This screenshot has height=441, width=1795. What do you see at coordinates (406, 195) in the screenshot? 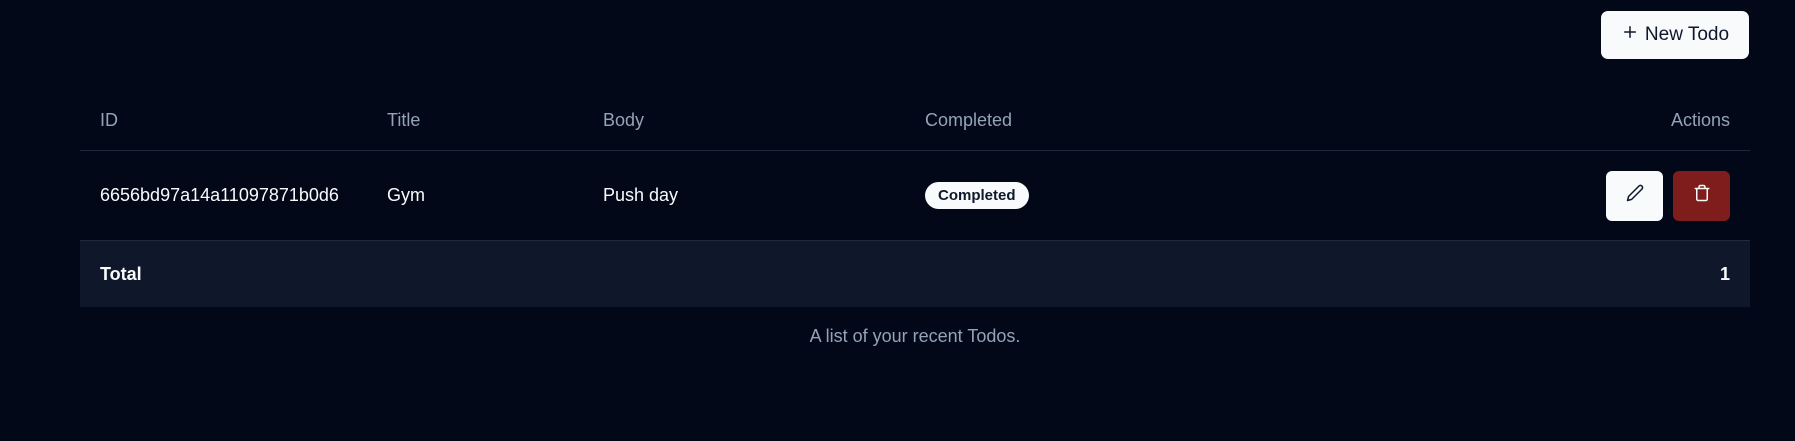
I see `todo-title: Gym` at bounding box center [406, 195].